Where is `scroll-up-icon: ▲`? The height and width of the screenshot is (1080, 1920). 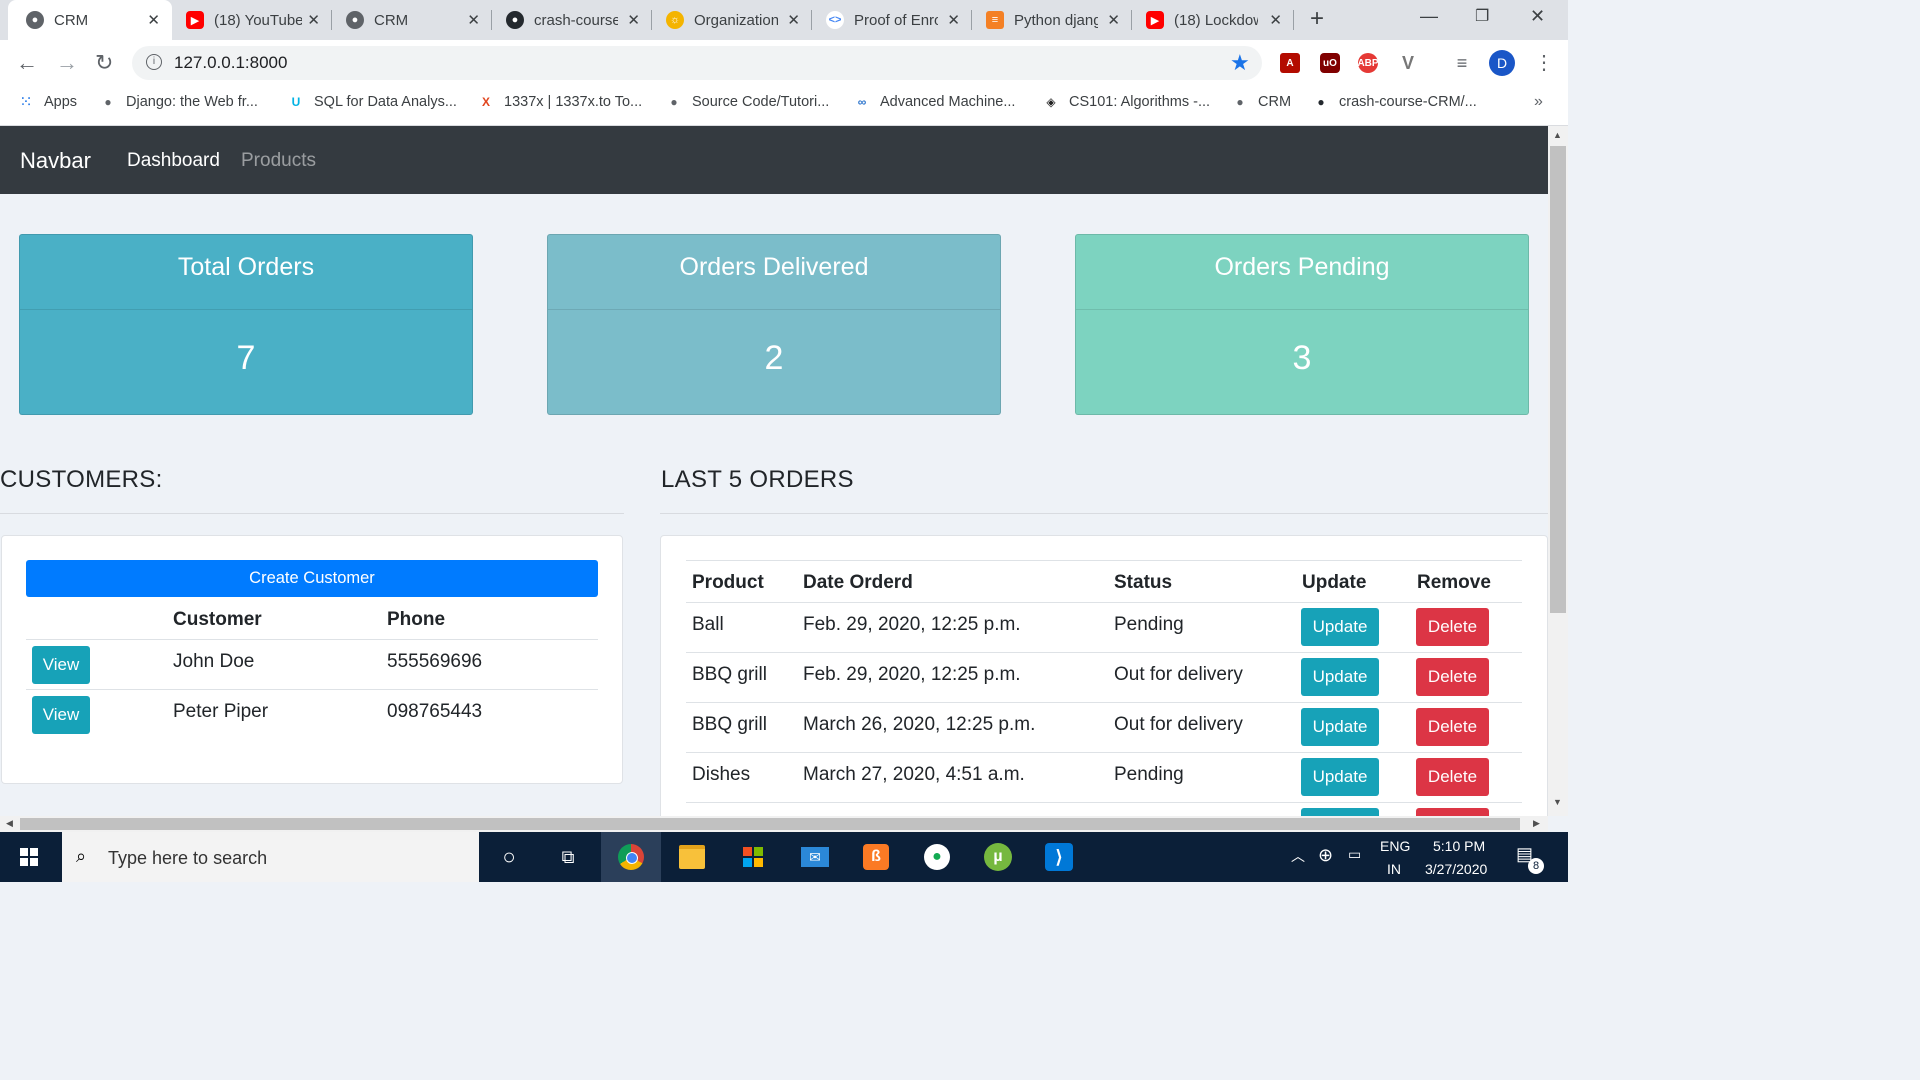 scroll-up-icon: ▲ is located at coordinates (1557, 135).